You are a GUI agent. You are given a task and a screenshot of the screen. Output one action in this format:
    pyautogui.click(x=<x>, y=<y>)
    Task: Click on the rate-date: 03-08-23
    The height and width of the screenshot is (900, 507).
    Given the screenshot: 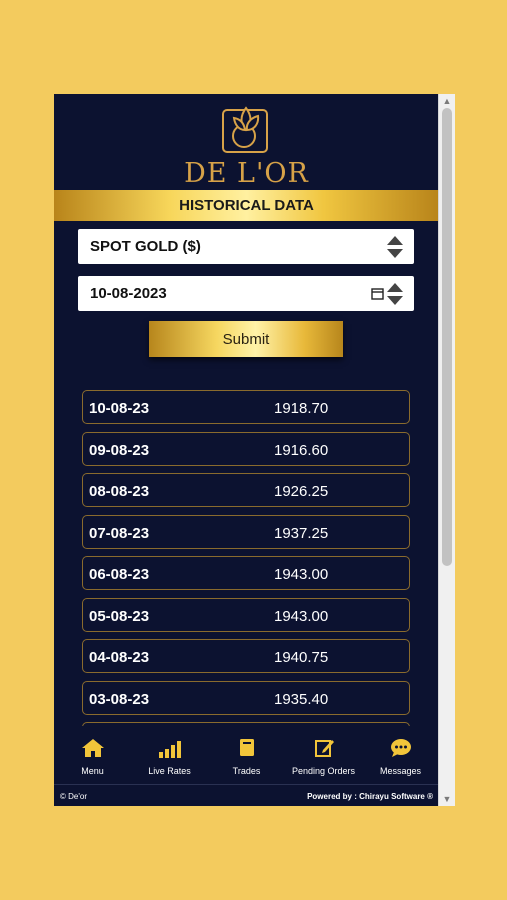 What is the action you would take?
    pyautogui.click(x=119, y=699)
    